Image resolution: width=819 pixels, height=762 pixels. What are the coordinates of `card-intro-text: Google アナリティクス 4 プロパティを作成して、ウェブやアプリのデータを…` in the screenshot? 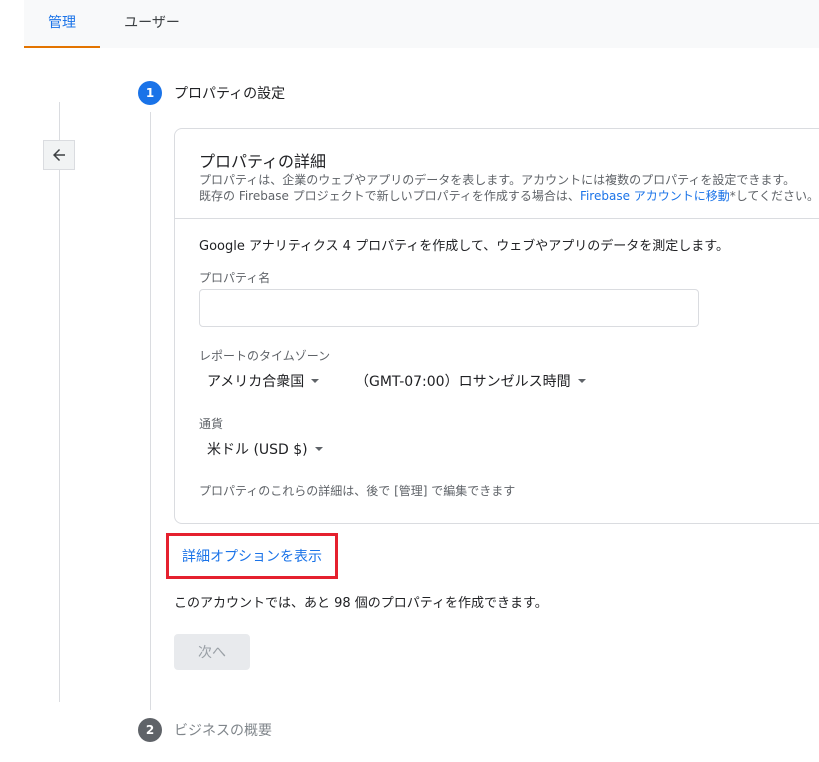 It's located at (464, 246).